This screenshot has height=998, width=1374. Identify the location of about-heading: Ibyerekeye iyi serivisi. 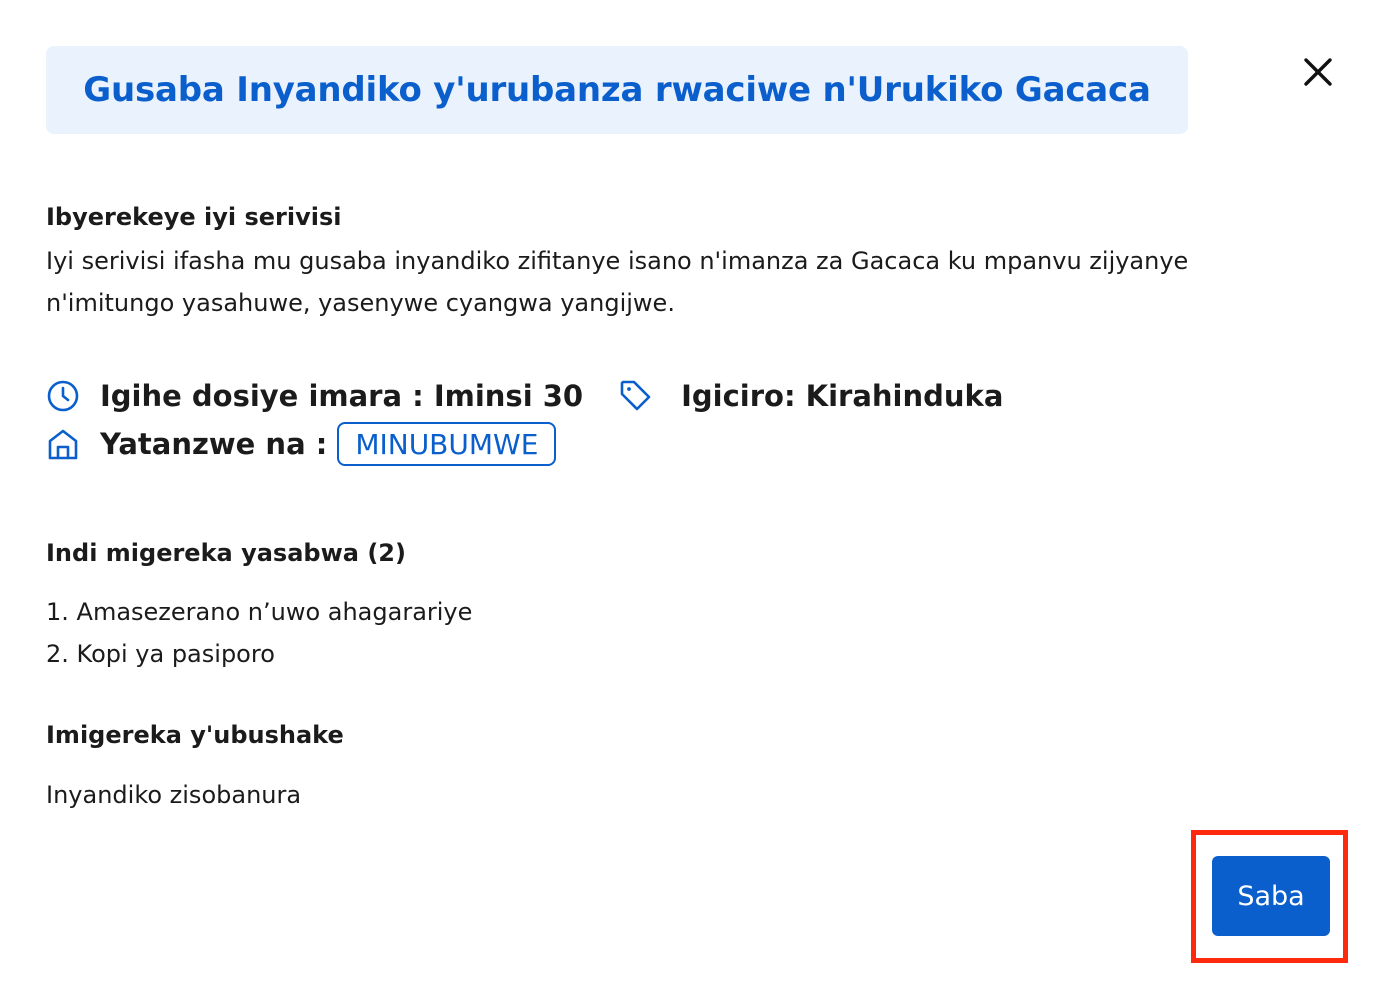
(194, 217).